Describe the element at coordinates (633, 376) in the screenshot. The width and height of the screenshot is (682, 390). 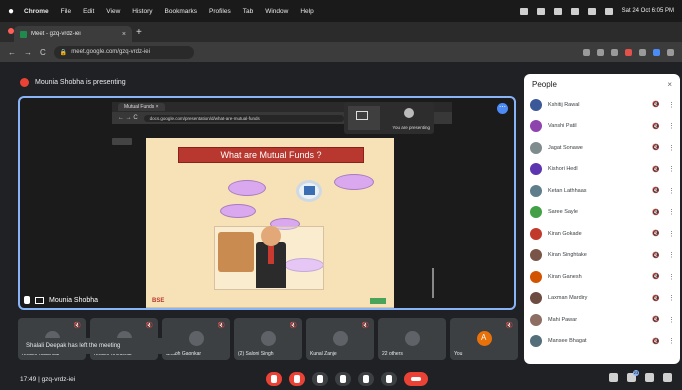
I see `people-icon: 23` at that location.